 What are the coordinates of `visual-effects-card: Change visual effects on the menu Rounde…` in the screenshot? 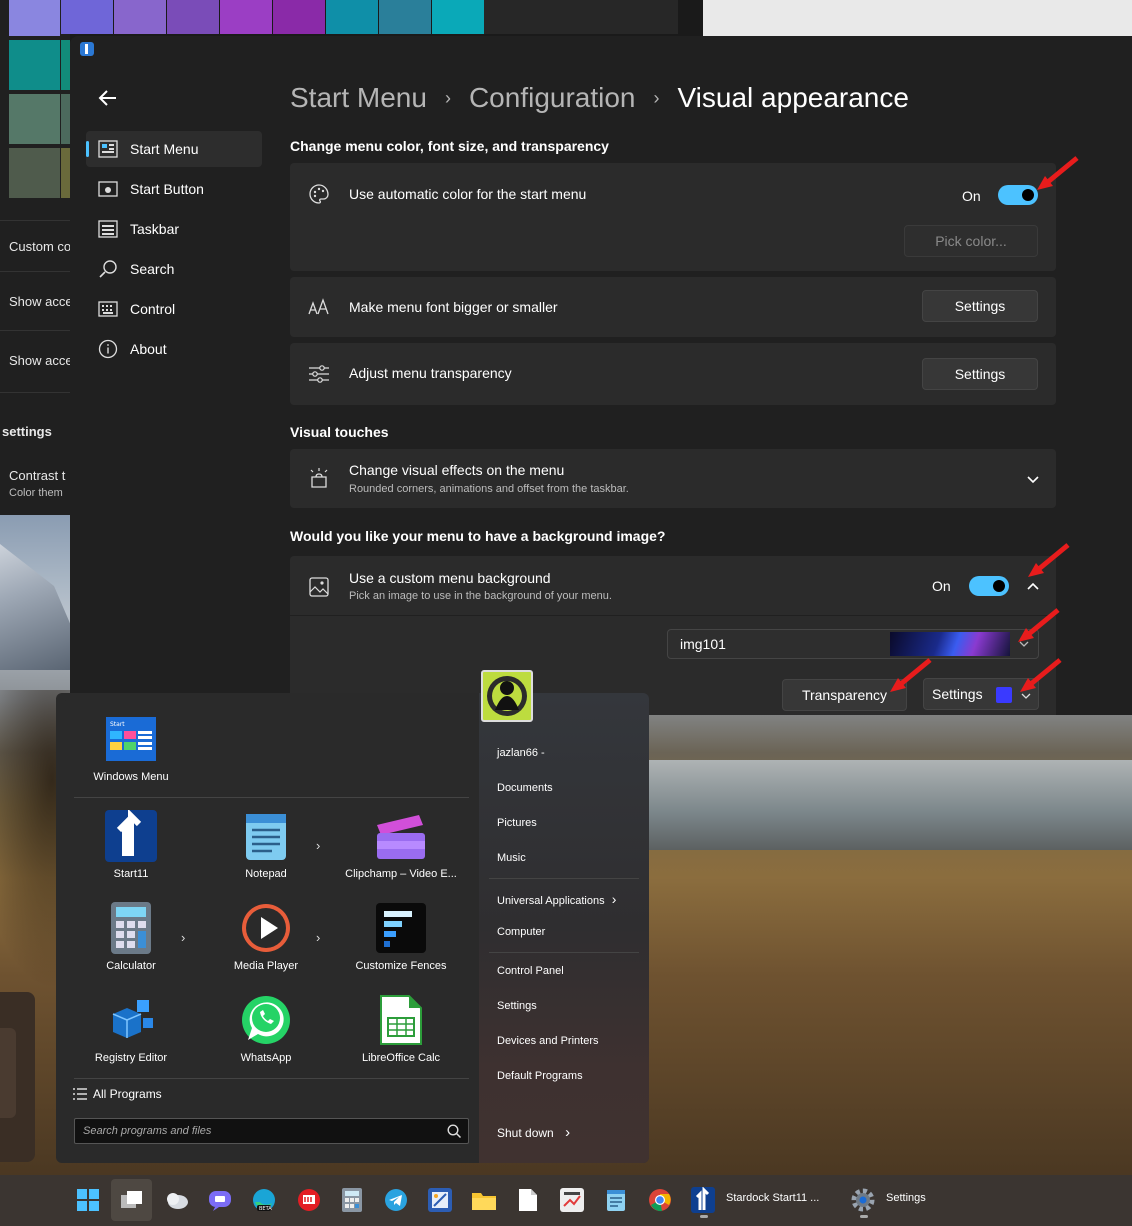 It's located at (673, 478).